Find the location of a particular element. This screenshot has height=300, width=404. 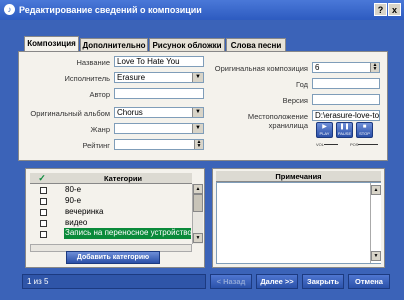

pause-button: ❚❚ PAUSE is located at coordinates (344, 130).